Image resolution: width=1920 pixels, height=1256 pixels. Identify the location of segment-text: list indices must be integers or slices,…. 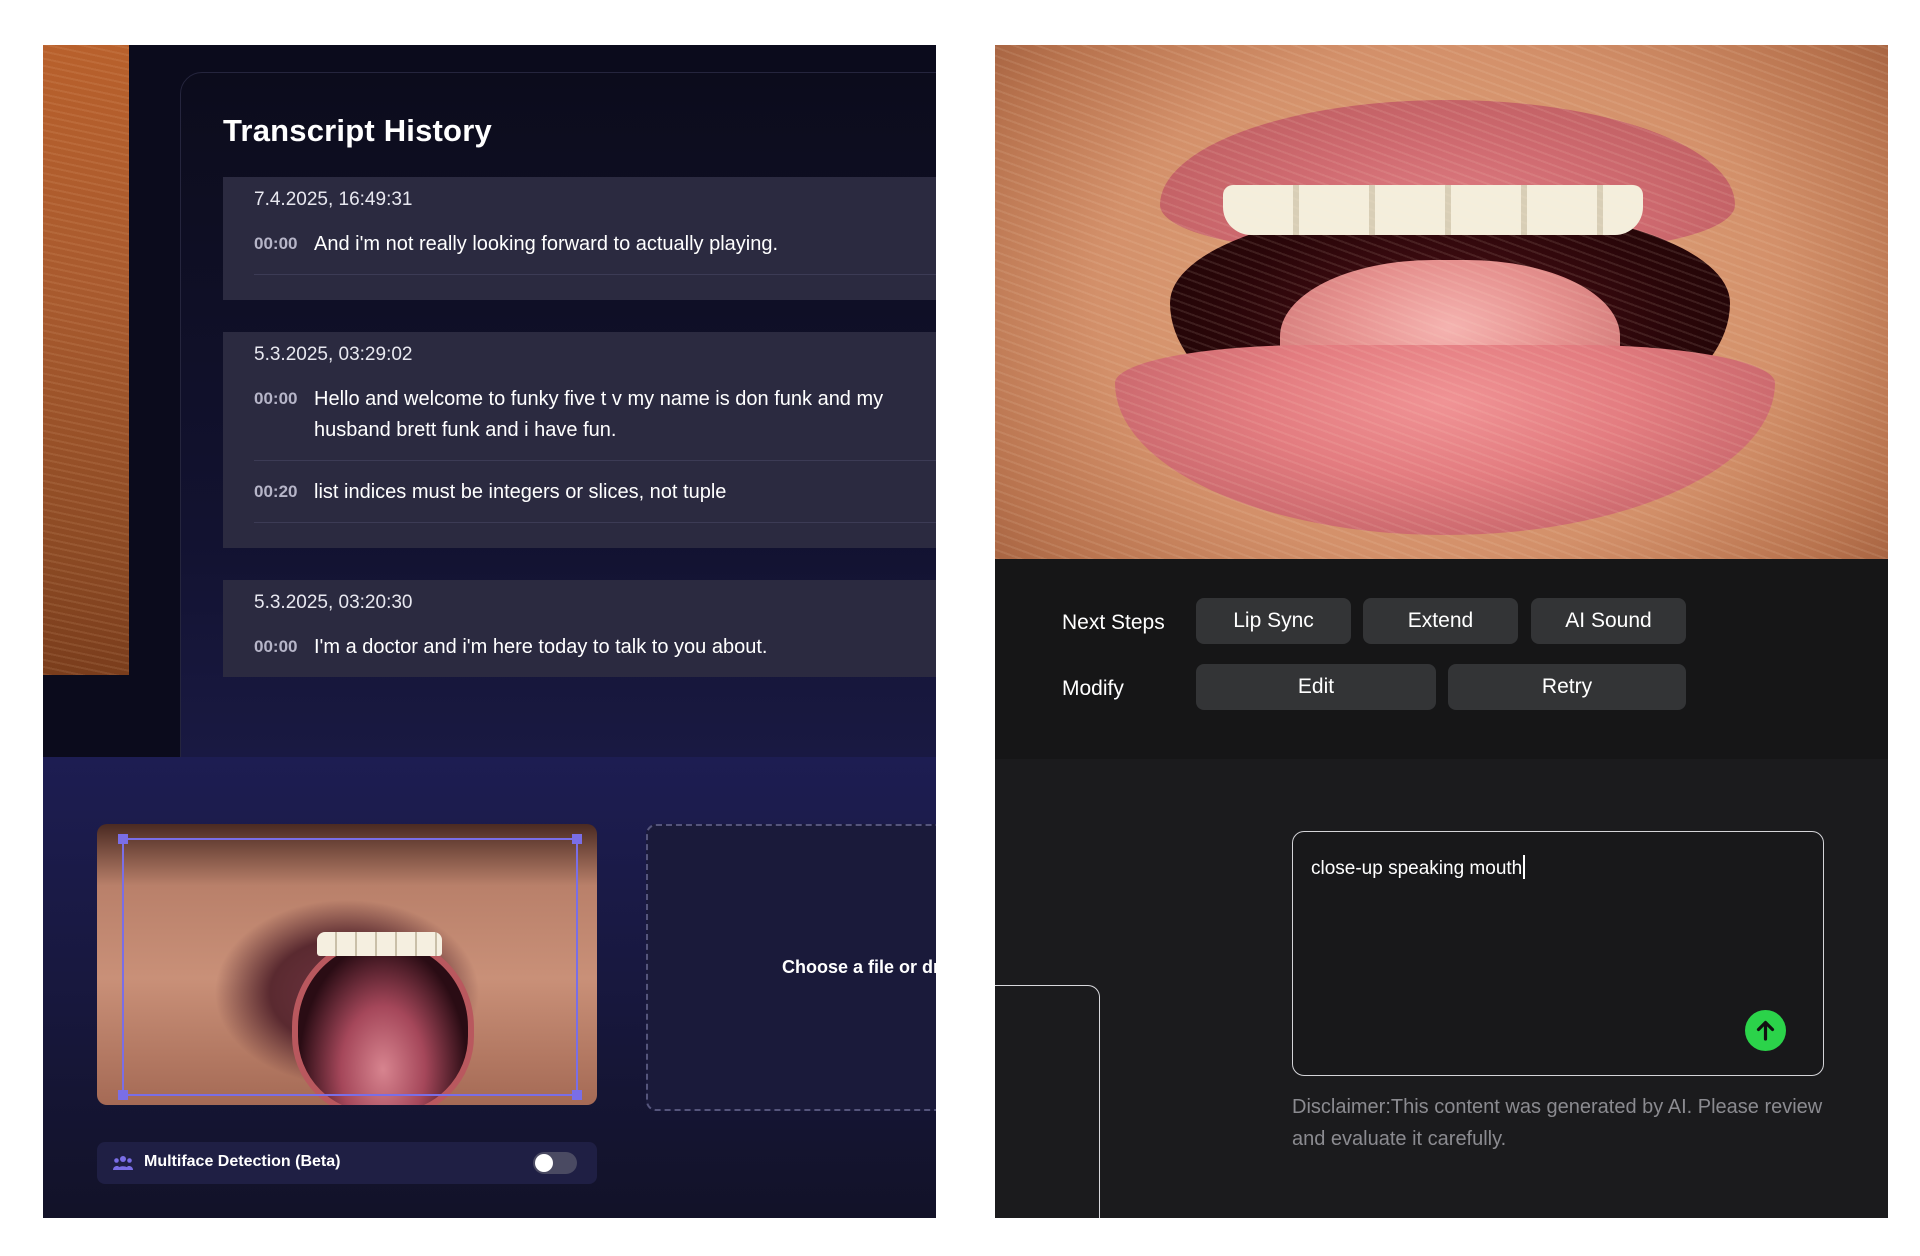
(520, 492).